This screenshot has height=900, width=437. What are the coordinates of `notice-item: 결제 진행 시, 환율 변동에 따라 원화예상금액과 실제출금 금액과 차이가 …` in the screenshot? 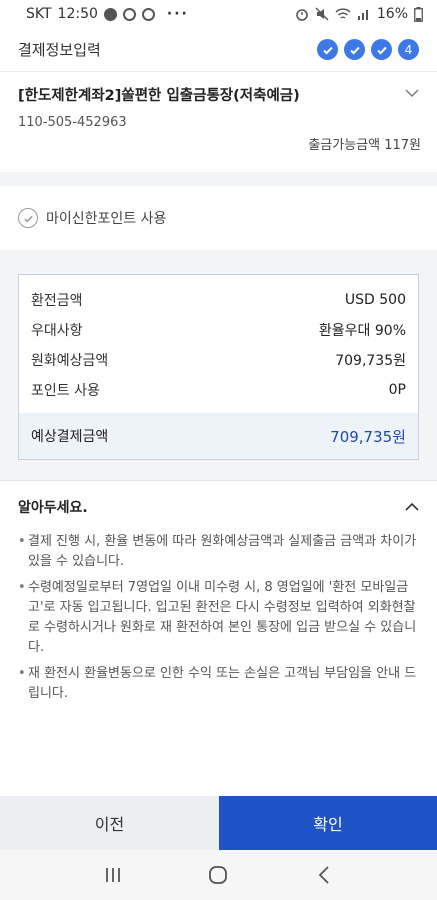 It's located at (218, 552).